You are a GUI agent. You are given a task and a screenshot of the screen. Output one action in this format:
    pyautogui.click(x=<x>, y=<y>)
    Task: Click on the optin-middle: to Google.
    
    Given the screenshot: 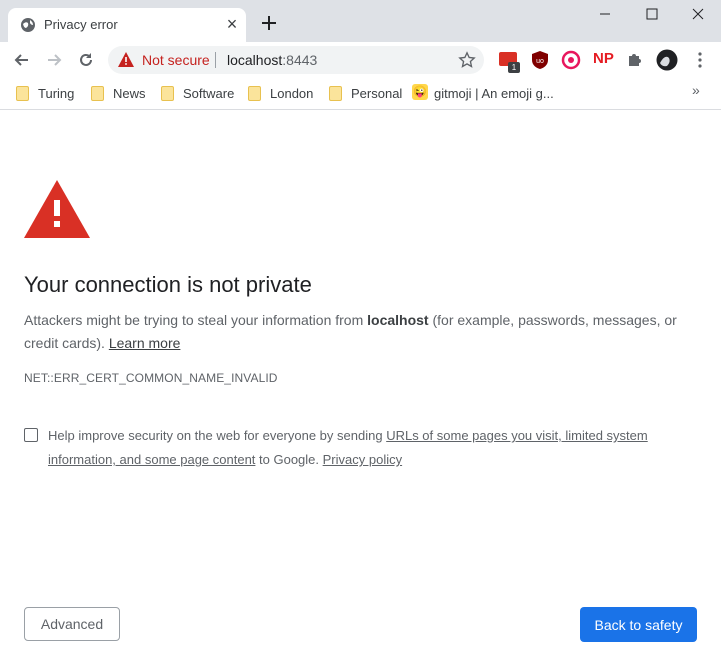 What is the action you would take?
    pyautogui.click(x=289, y=459)
    